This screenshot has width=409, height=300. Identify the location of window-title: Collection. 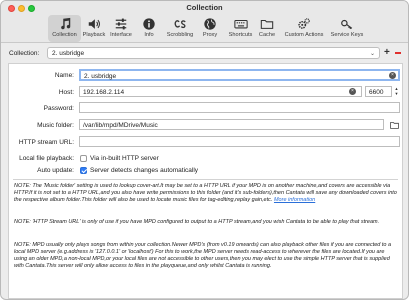
(204, 7).